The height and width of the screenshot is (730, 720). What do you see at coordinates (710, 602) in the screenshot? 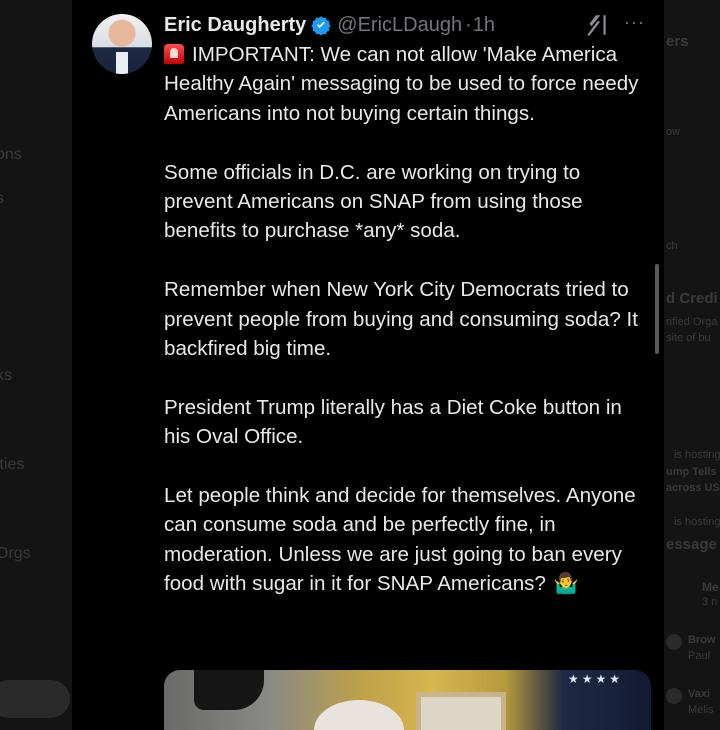
I see `sidebar-text-bg: 3 n` at bounding box center [710, 602].